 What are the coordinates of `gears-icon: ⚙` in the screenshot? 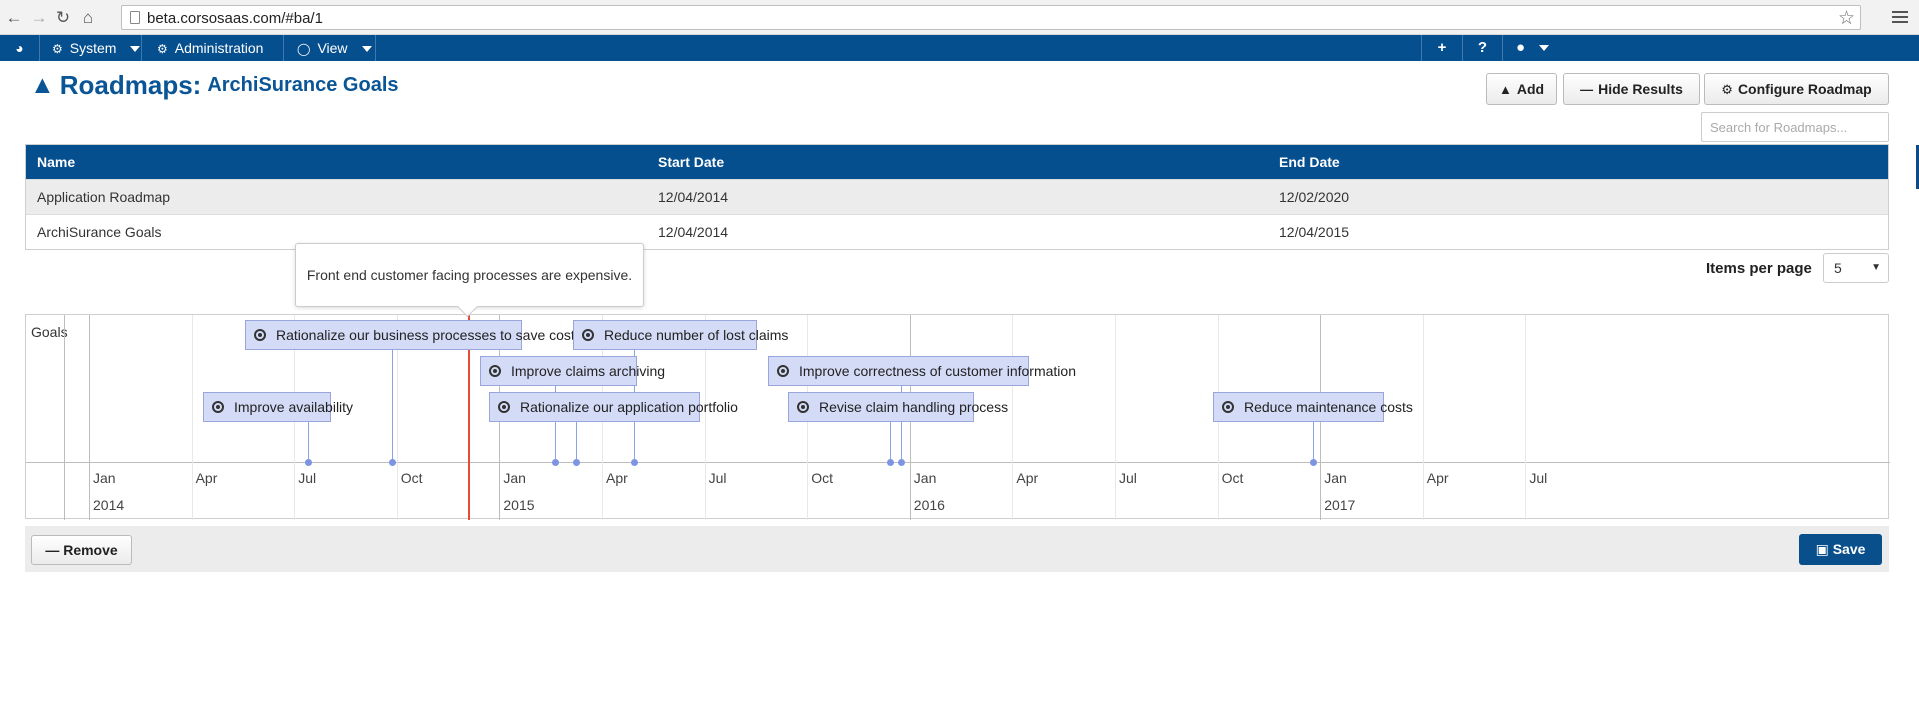 It's located at (1727, 89).